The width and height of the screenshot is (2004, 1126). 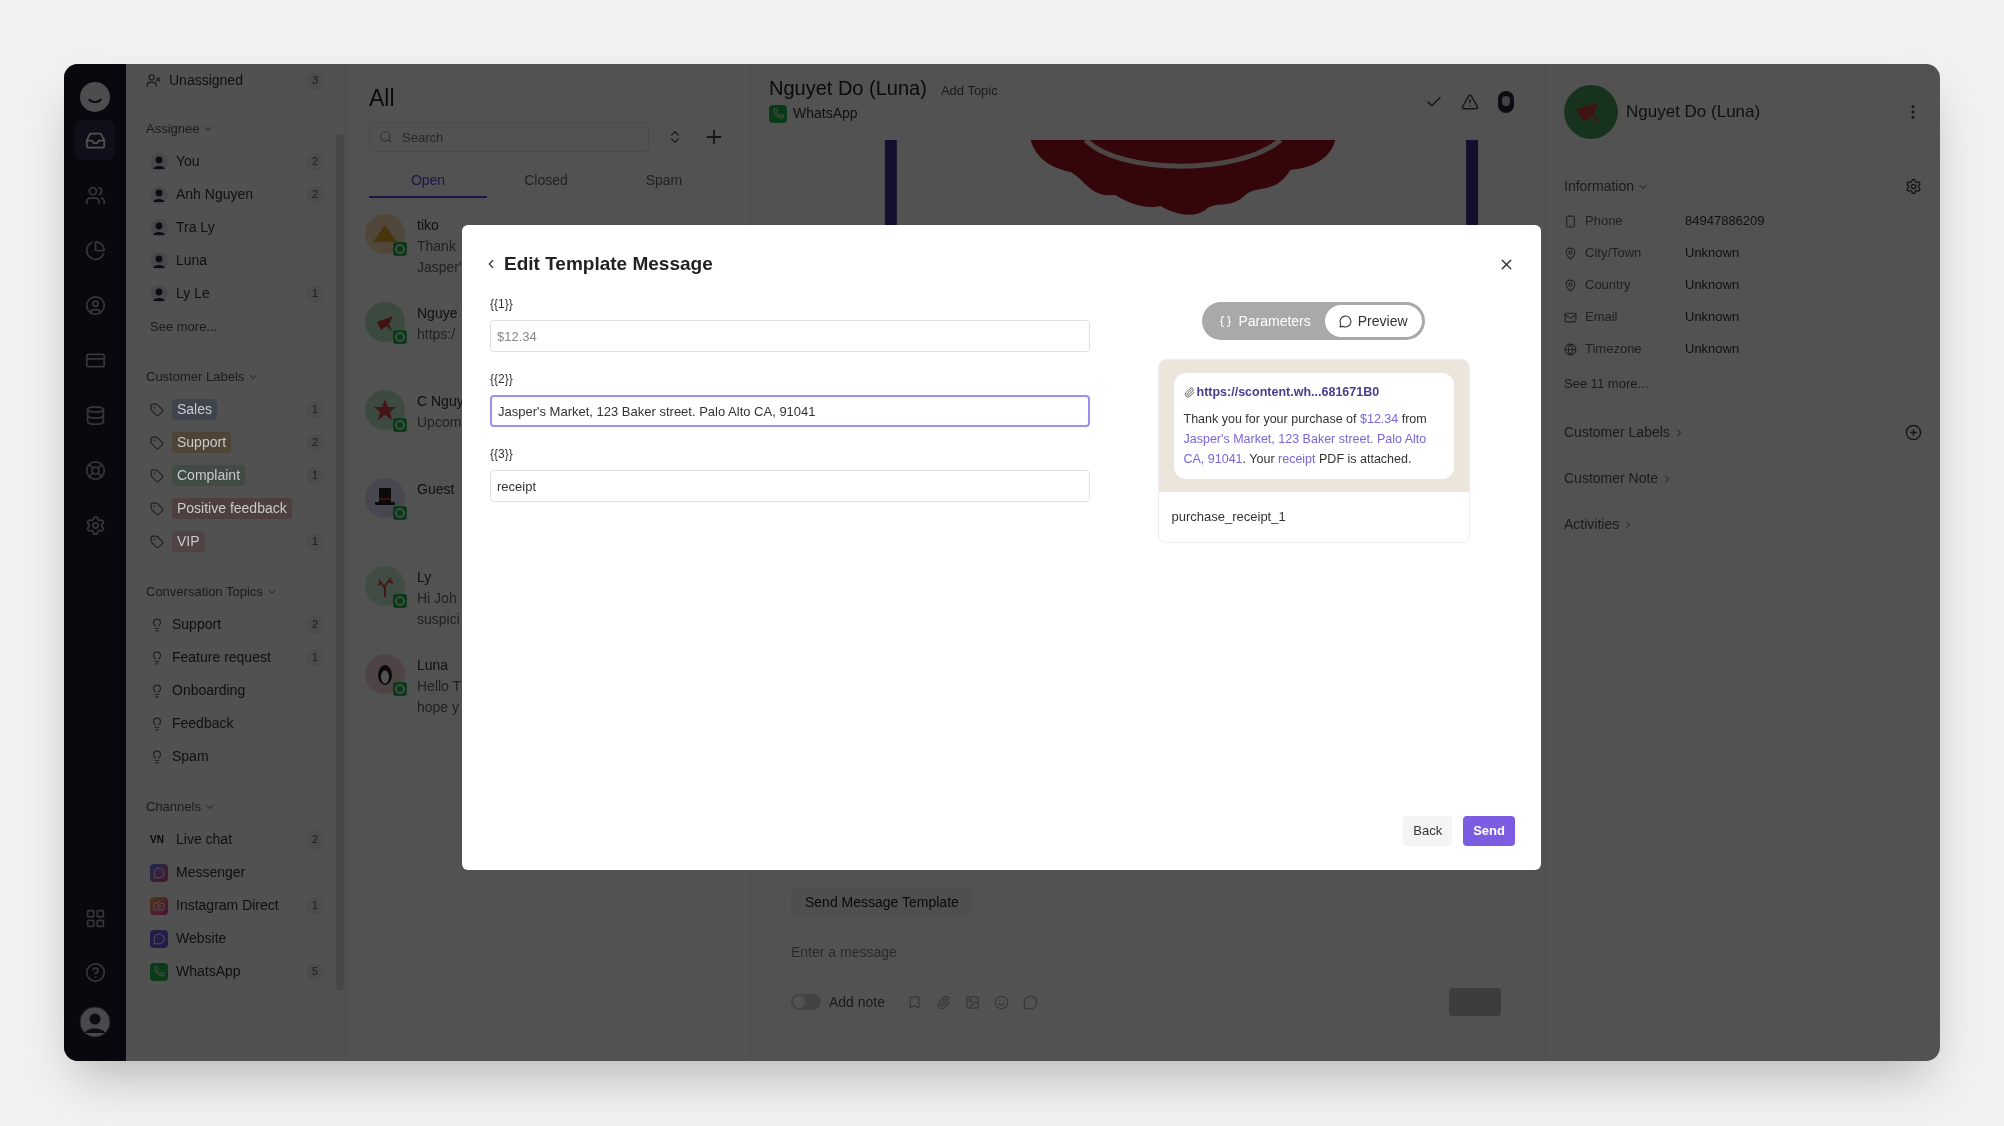 I want to click on contact-name: tiko, so click(x=428, y=225).